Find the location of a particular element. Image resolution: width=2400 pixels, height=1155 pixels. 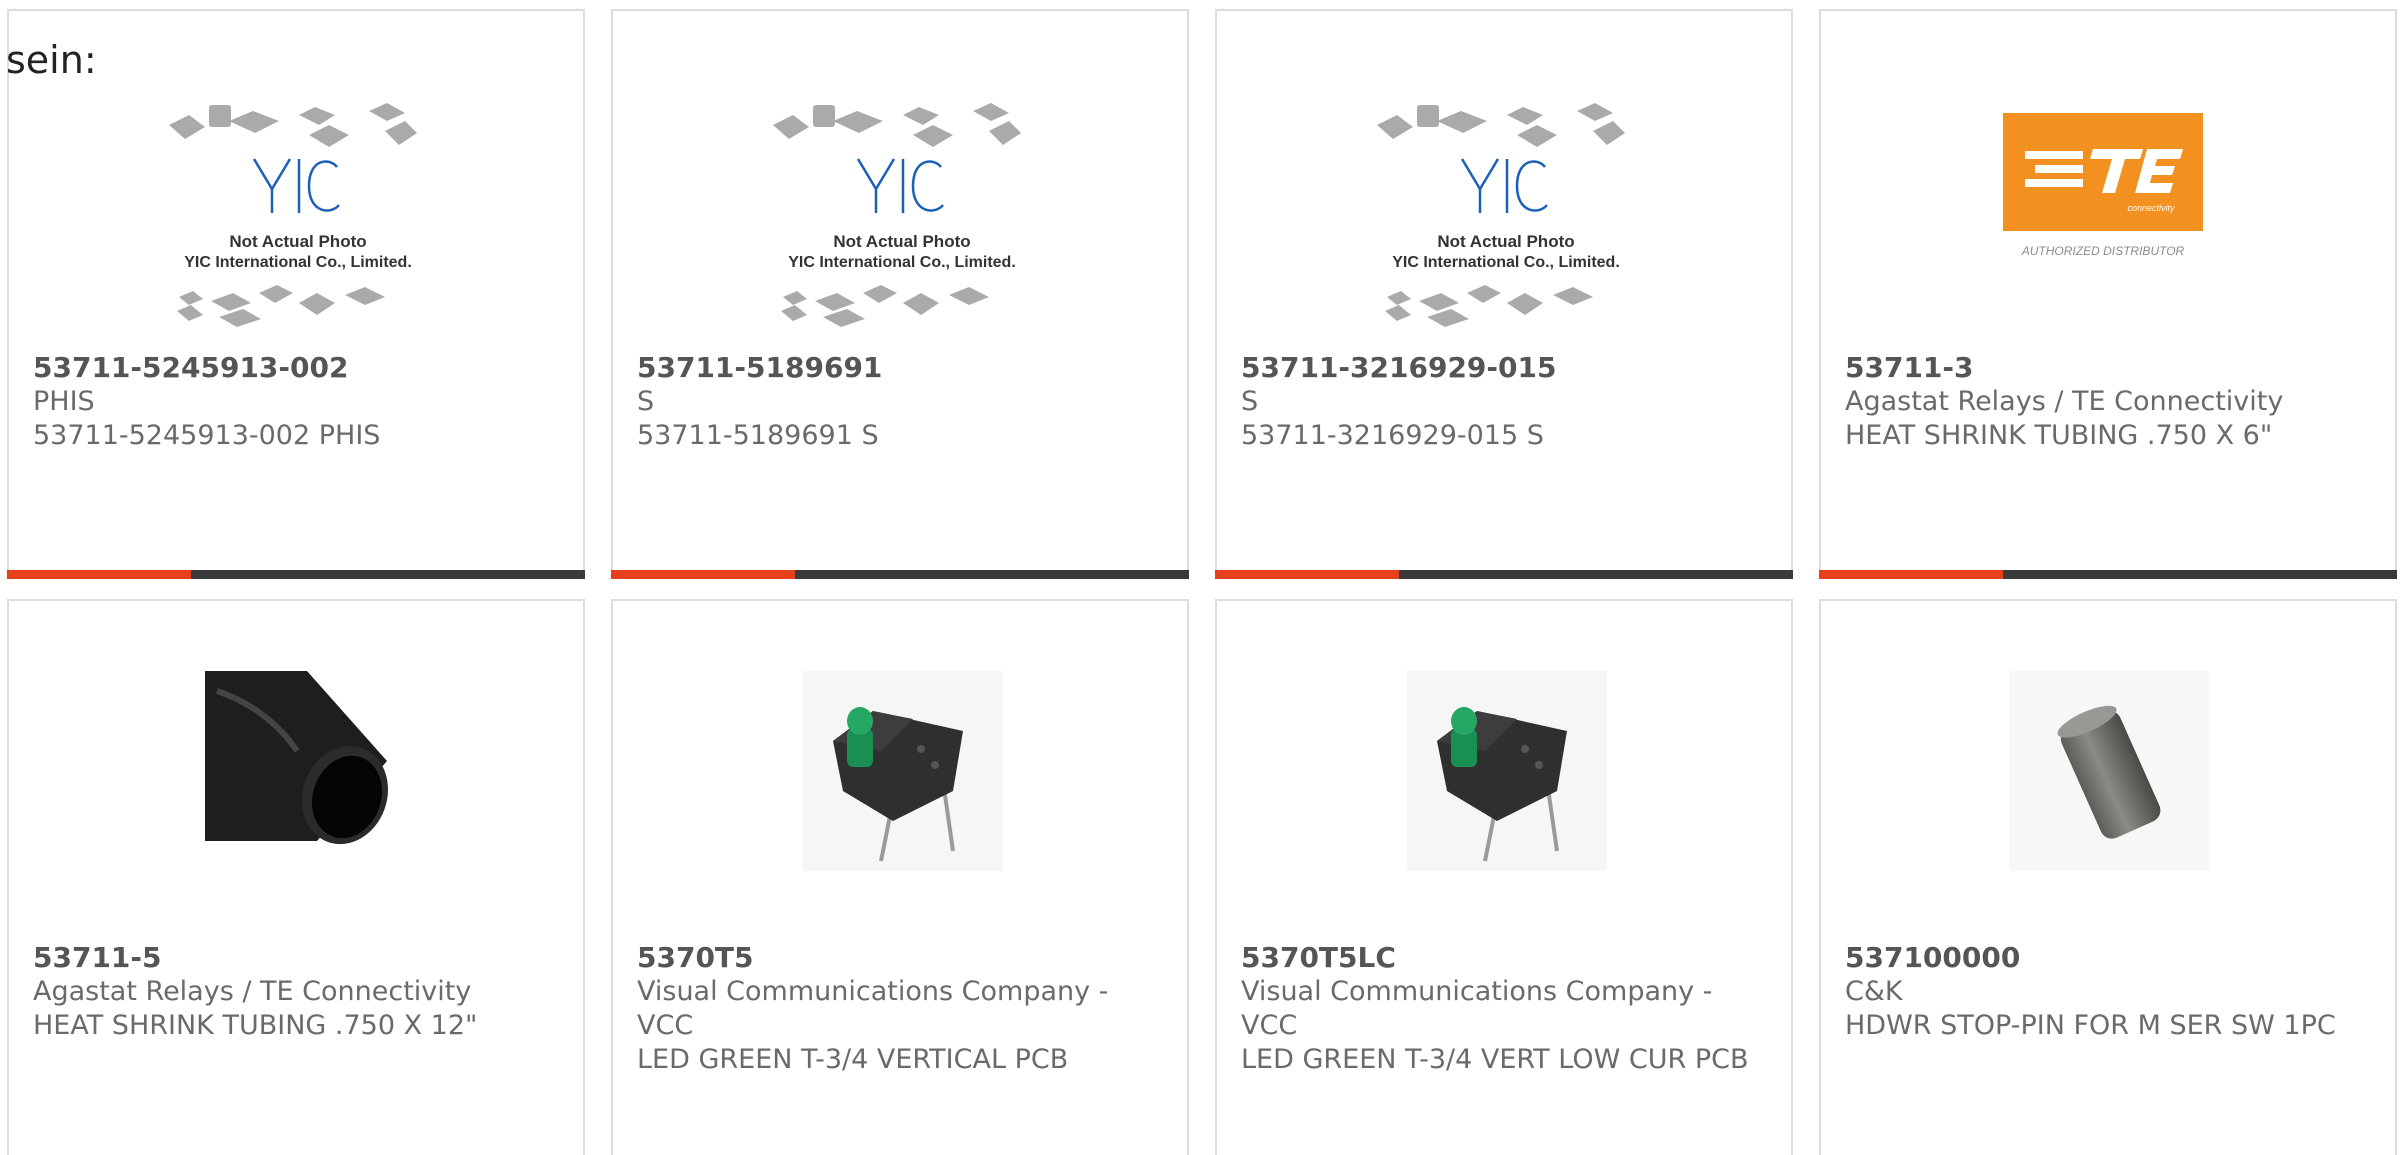

product-info: 53711-3216929-015 S 53711-3216929-015 S is located at coordinates (1504, 402).